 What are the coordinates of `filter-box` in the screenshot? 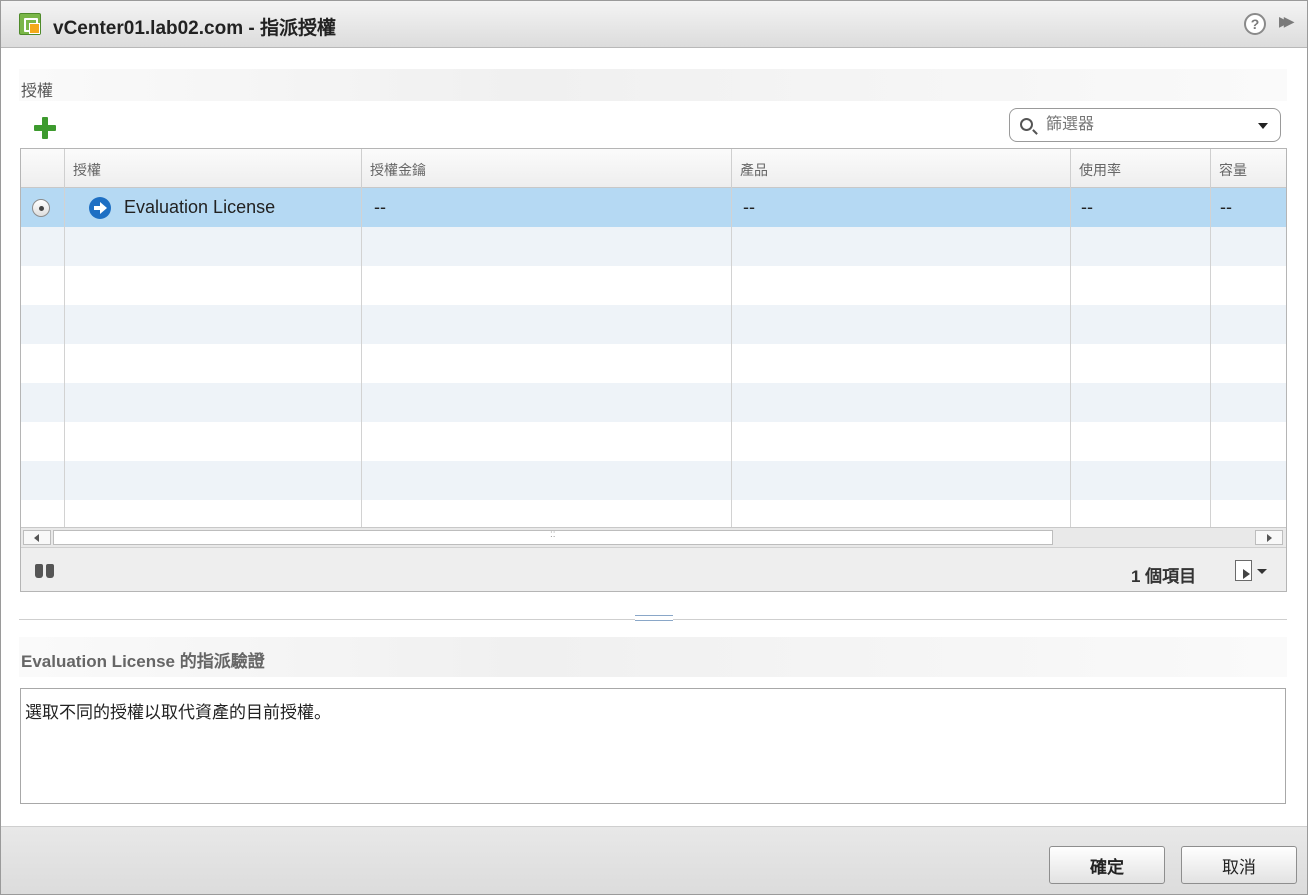 It's located at (1145, 125).